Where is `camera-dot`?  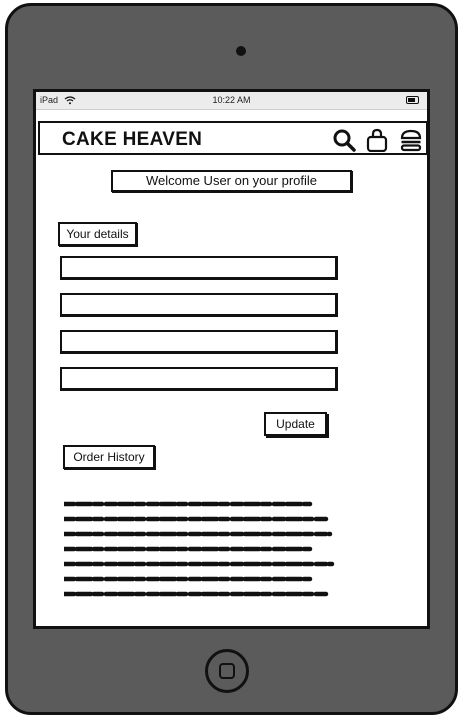
camera-dot is located at coordinates (241, 51).